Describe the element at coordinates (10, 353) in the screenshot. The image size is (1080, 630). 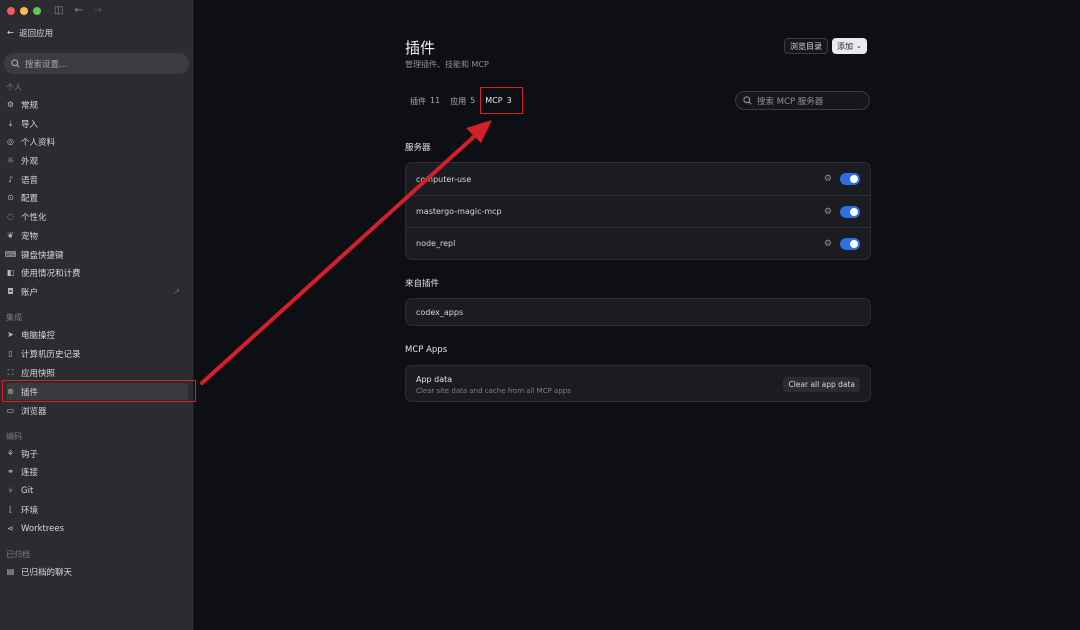
I see `history-icon: ▯` at that location.